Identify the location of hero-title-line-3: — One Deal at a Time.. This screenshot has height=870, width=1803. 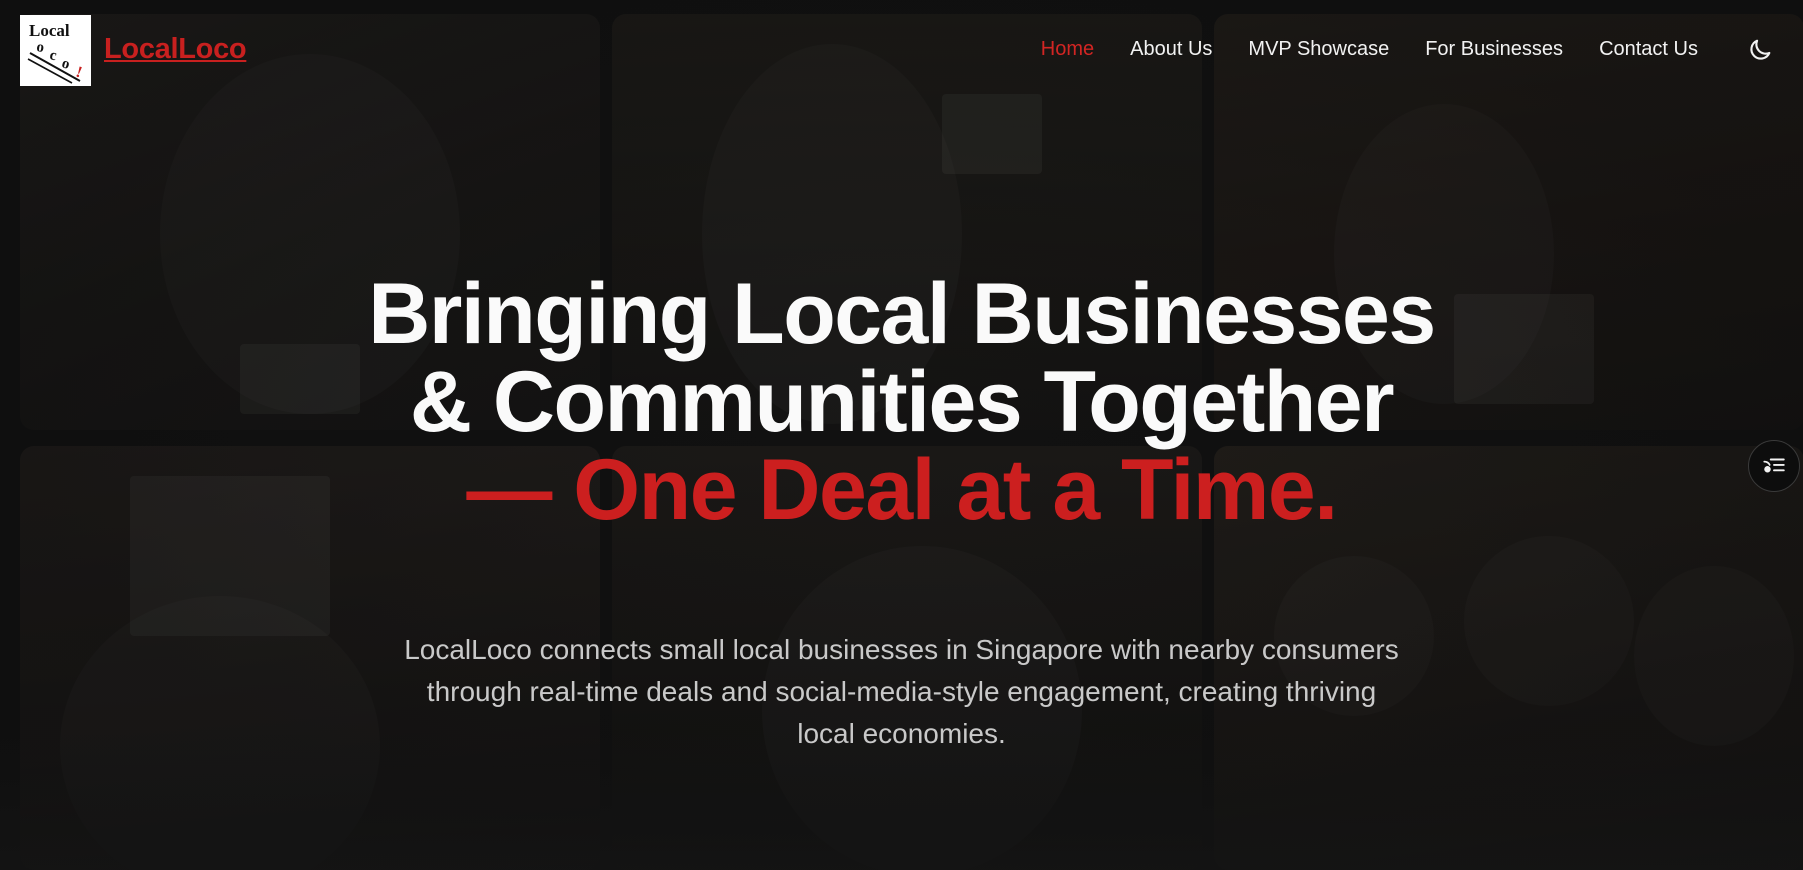
(902, 490).